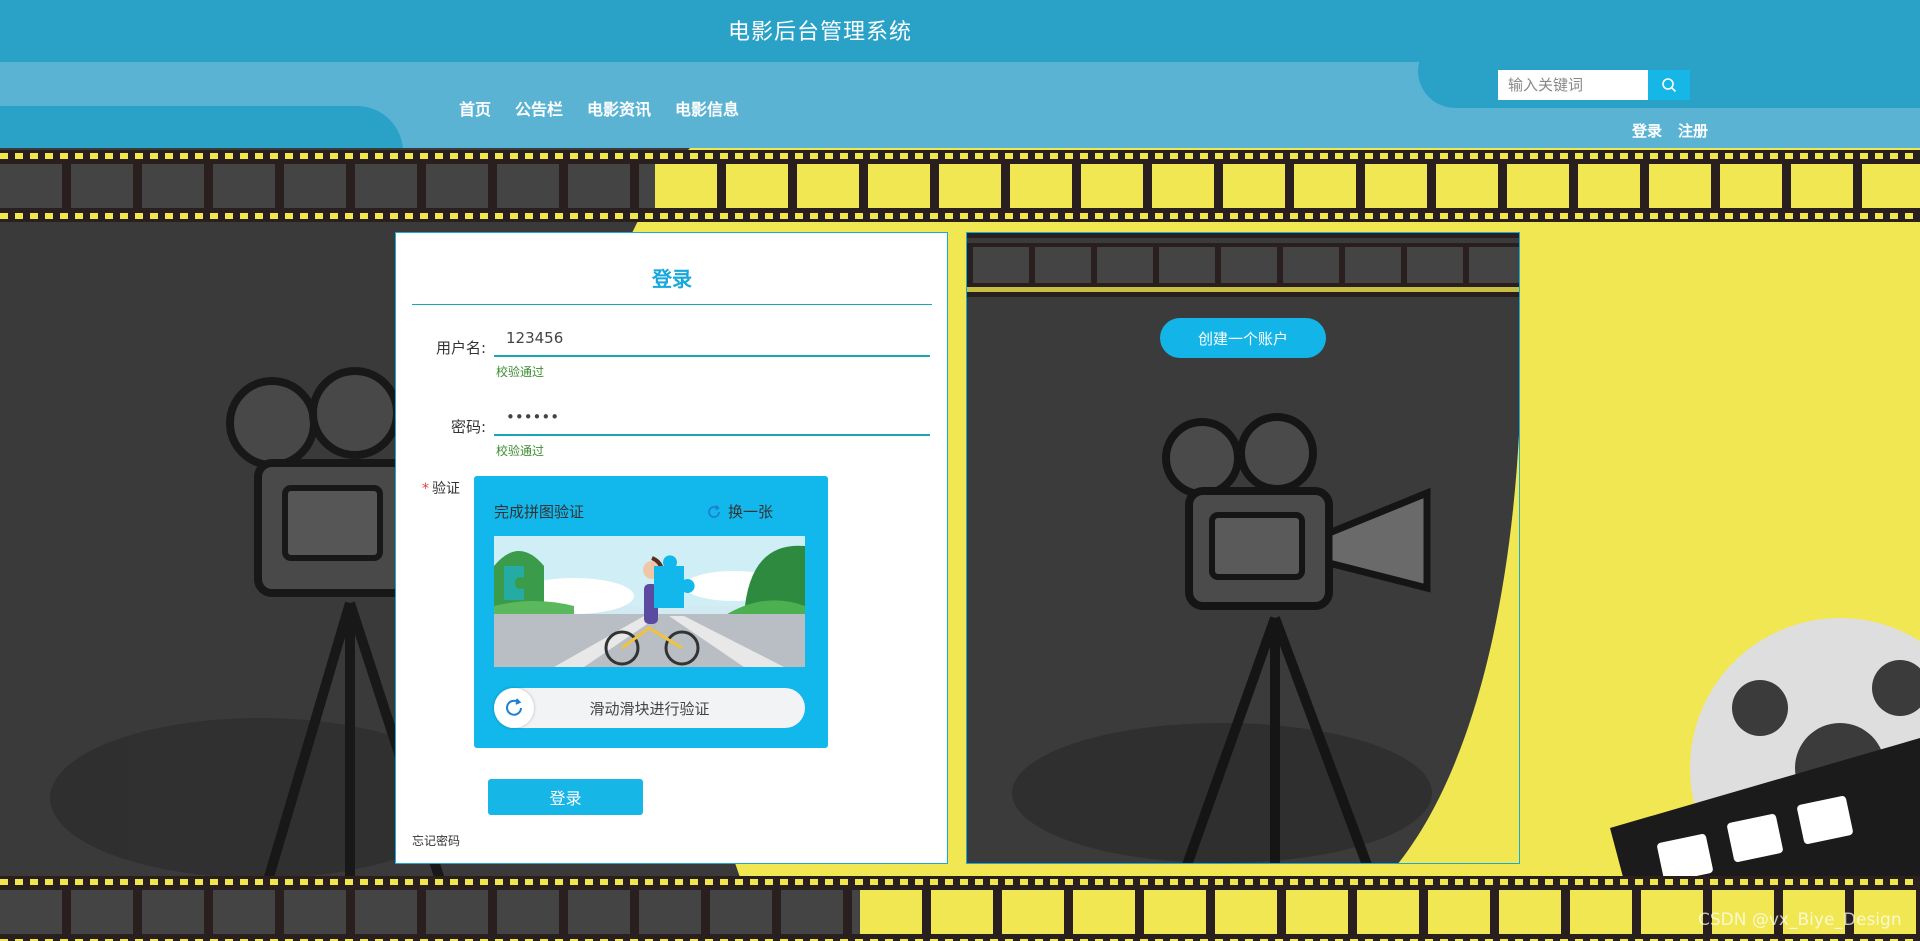 The height and width of the screenshot is (941, 1920). I want to click on password-field, so click(712, 418).